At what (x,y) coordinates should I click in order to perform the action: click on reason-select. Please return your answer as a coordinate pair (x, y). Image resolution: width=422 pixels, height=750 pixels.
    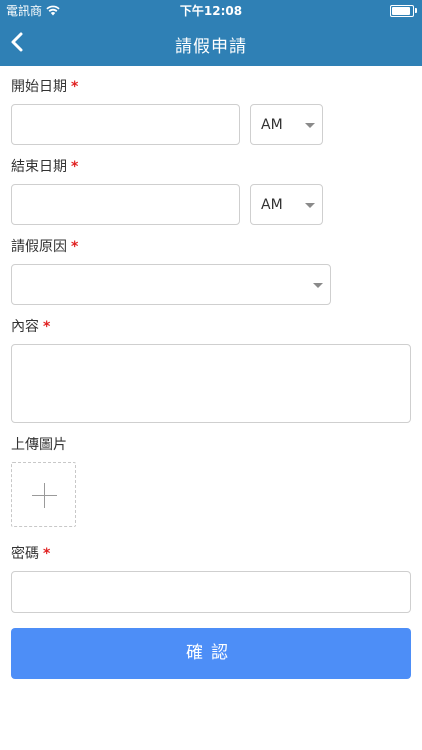
    Looking at the image, I should click on (171, 284).